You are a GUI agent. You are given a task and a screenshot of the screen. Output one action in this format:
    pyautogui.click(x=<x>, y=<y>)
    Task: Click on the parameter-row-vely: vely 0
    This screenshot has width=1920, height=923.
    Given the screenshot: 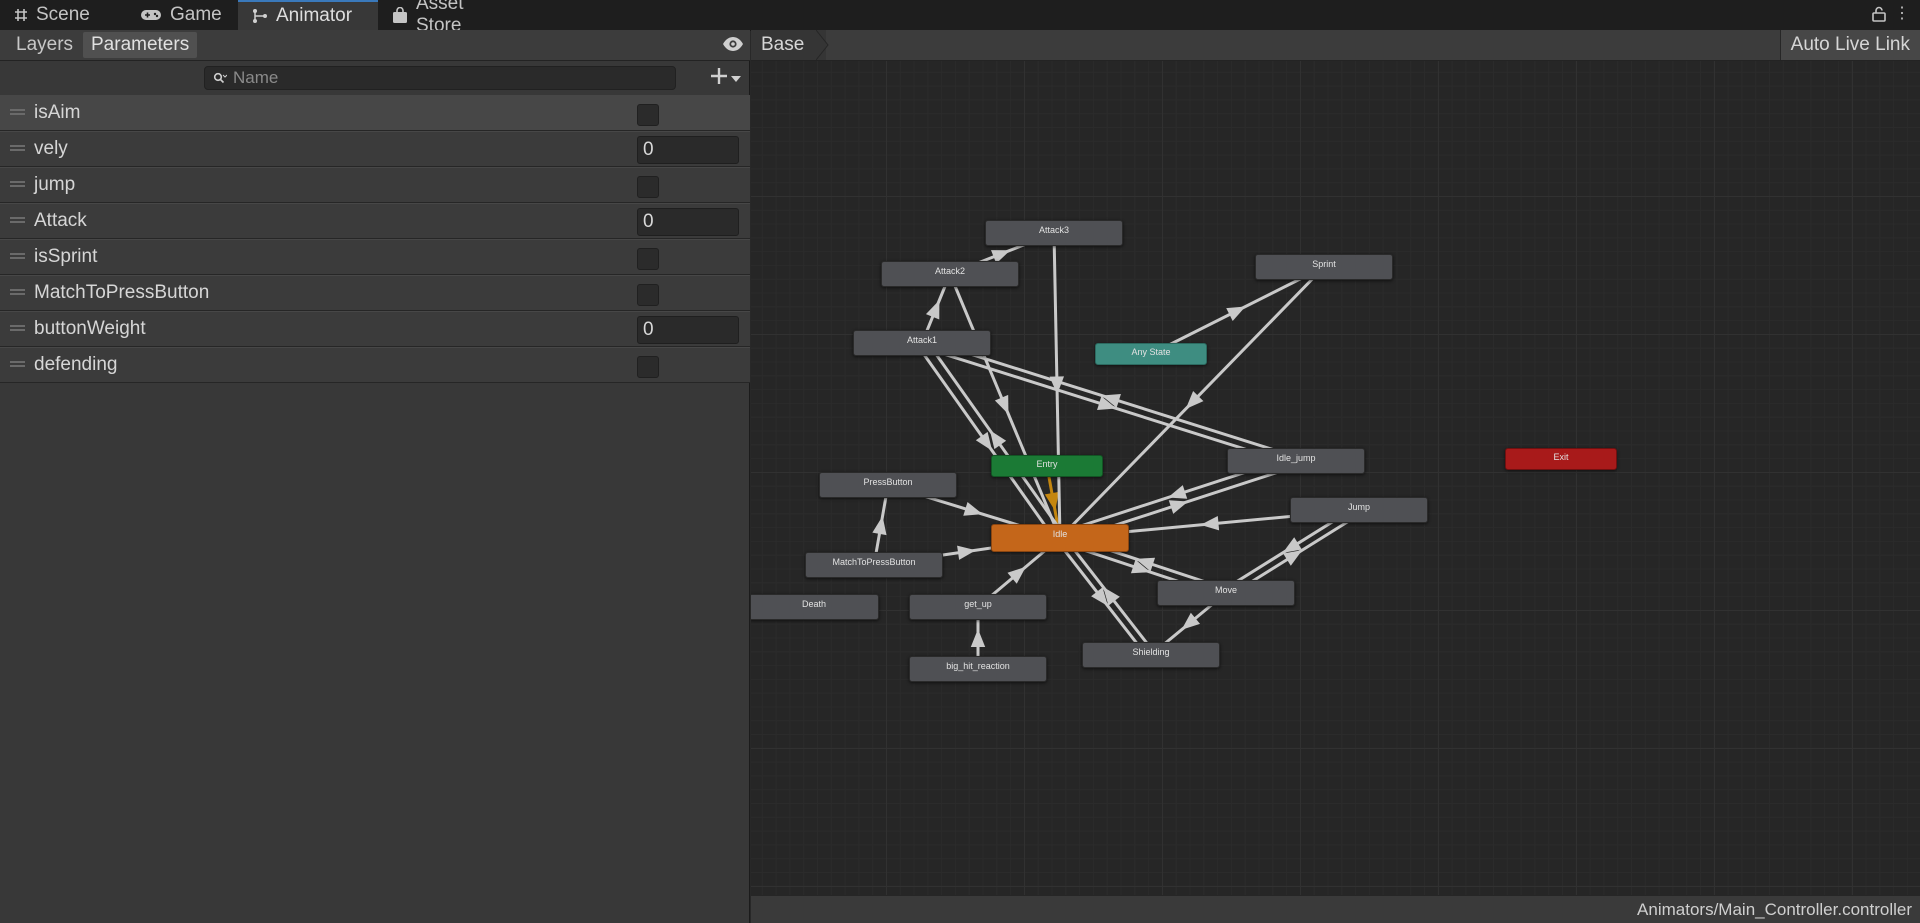 What is the action you would take?
    pyautogui.click(x=375, y=149)
    